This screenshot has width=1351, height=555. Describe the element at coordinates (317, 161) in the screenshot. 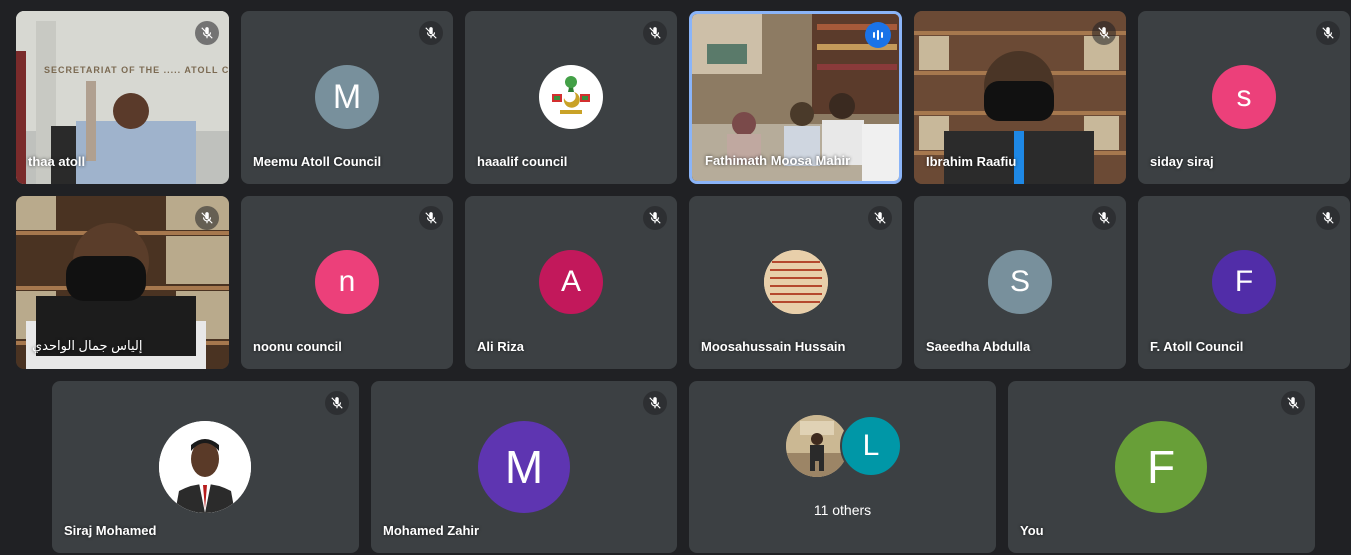

I see `participant-name: Meemu Atoll Council` at that location.